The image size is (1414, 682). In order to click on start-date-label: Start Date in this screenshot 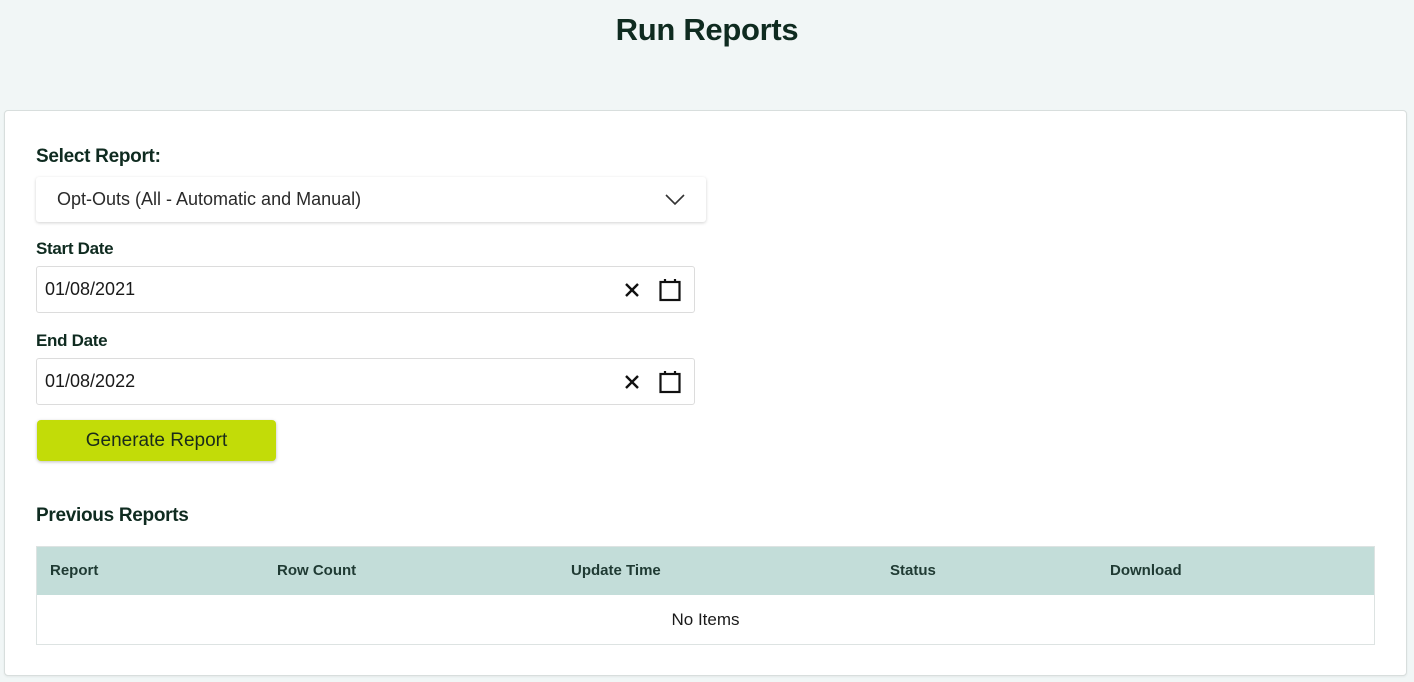, I will do `click(75, 248)`.